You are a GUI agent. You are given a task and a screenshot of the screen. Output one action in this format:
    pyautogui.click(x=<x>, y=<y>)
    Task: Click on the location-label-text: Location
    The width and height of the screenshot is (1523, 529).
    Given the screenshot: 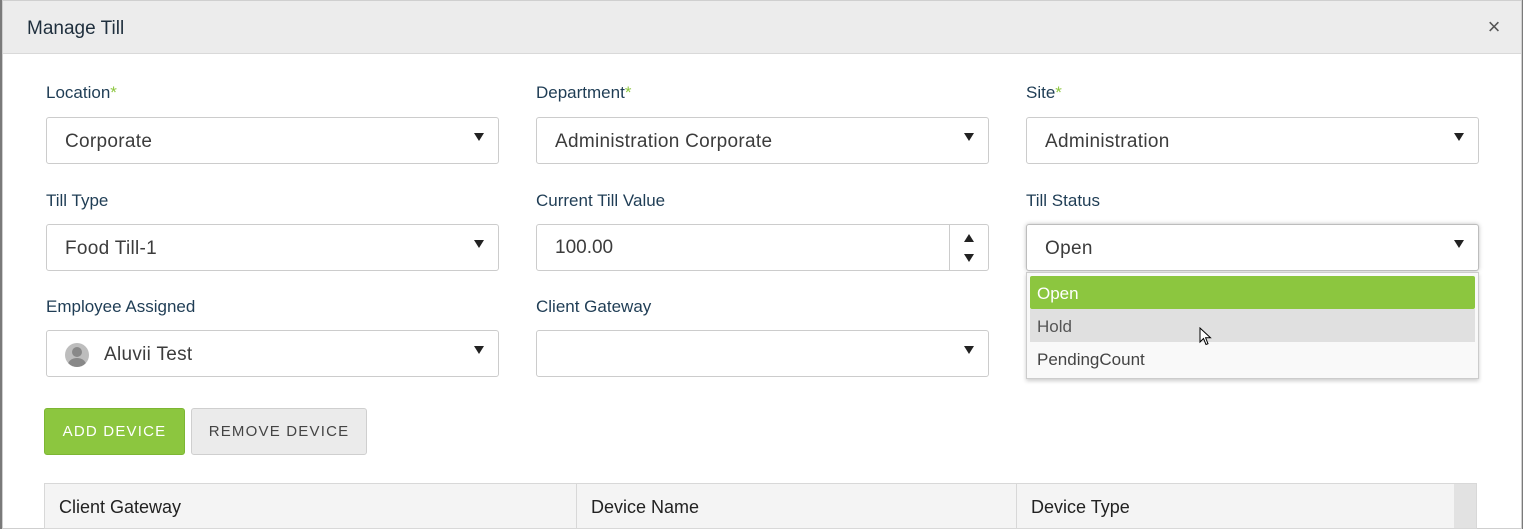 What is the action you would take?
    pyautogui.click(x=78, y=92)
    